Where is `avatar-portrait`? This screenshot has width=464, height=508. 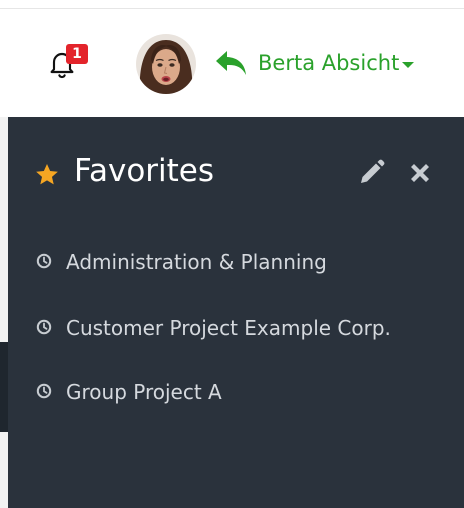 avatar-portrait is located at coordinates (166, 64).